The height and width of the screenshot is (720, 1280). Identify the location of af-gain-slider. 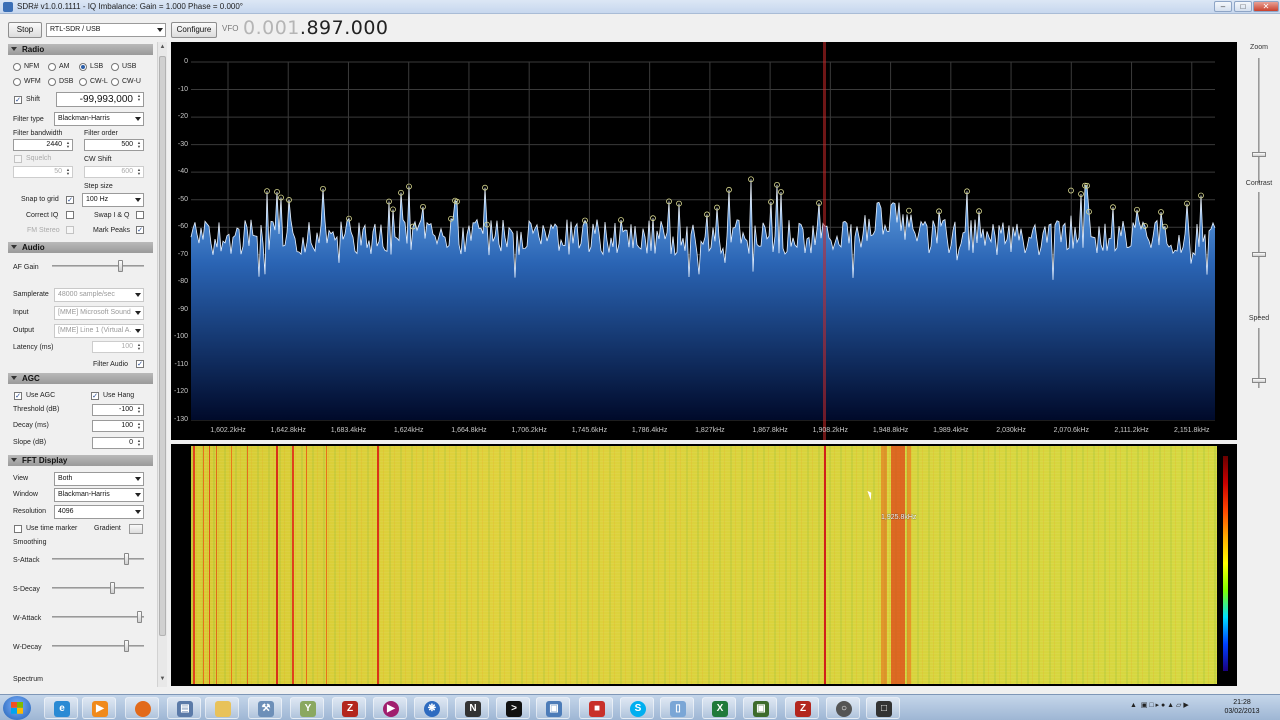
(98, 266).